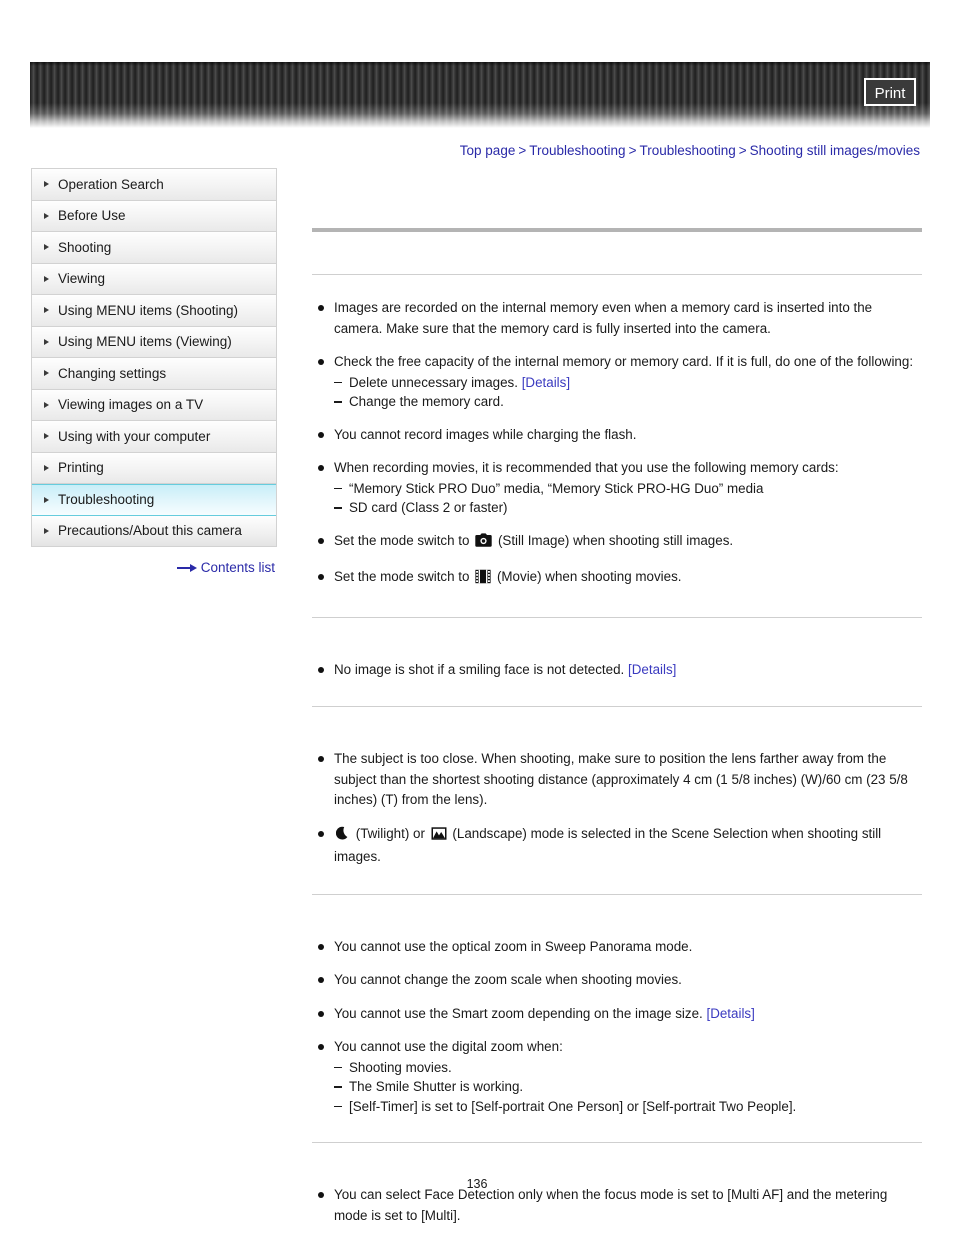 This screenshot has width=954, height=1235. I want to click on breadcrumb-item-shooting-still-images-movies: Shooting still images/movies, so click(835, 150).